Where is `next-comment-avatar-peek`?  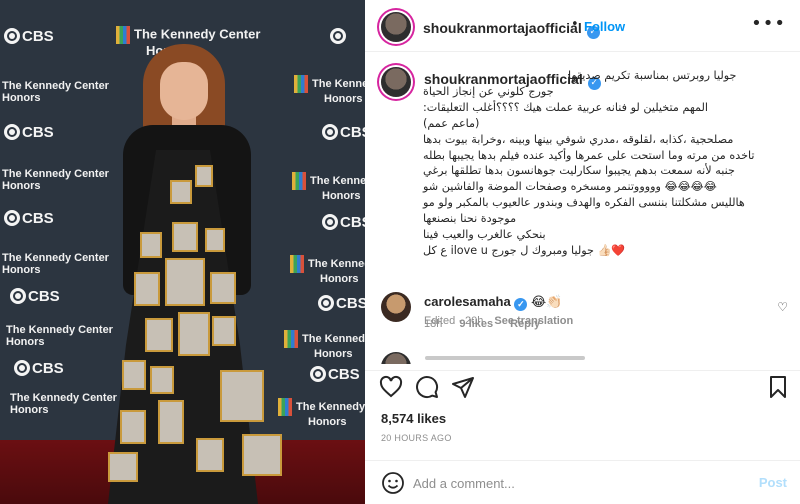 next-comment-avatar-peek is located at coordinates (396, 358).